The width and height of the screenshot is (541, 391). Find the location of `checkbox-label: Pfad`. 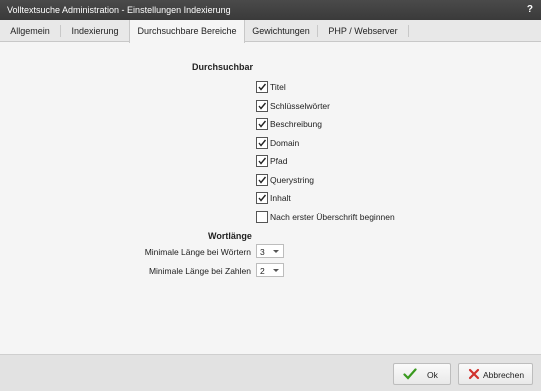

checkbox-label: Pfad is located at coordinates (279, 161).